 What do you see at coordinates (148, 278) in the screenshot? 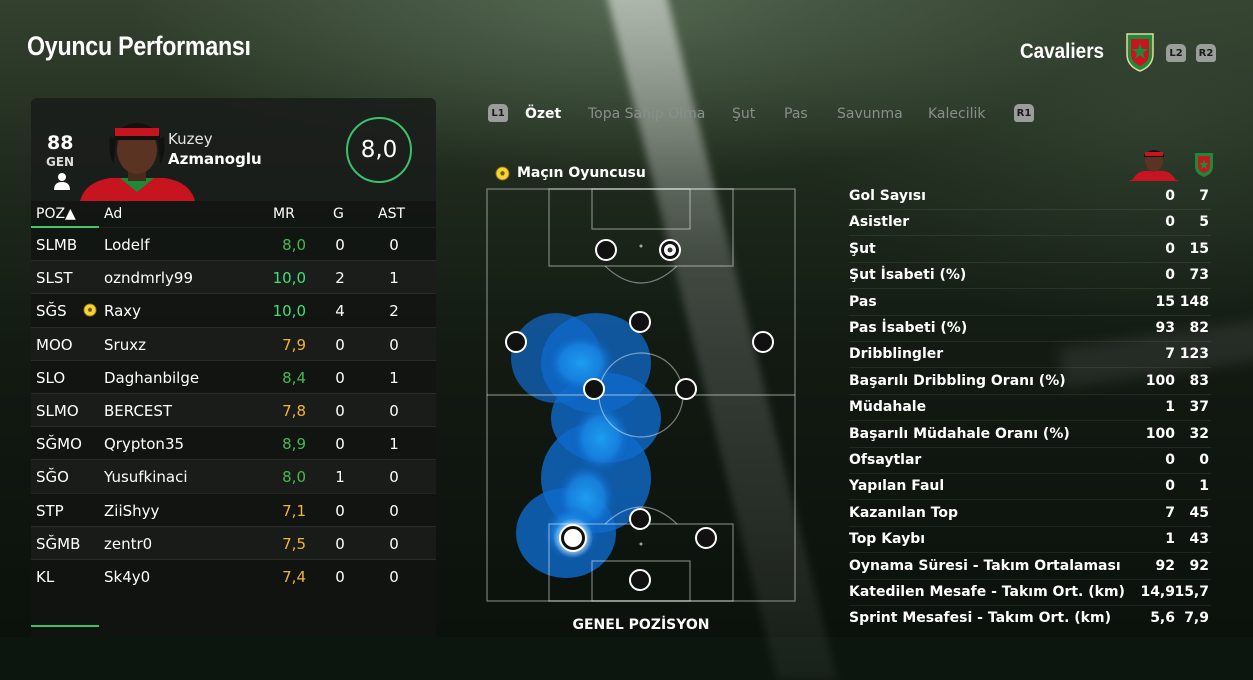
I see `row-player-name: ozndmrly99` at bounding box center [148, 278].